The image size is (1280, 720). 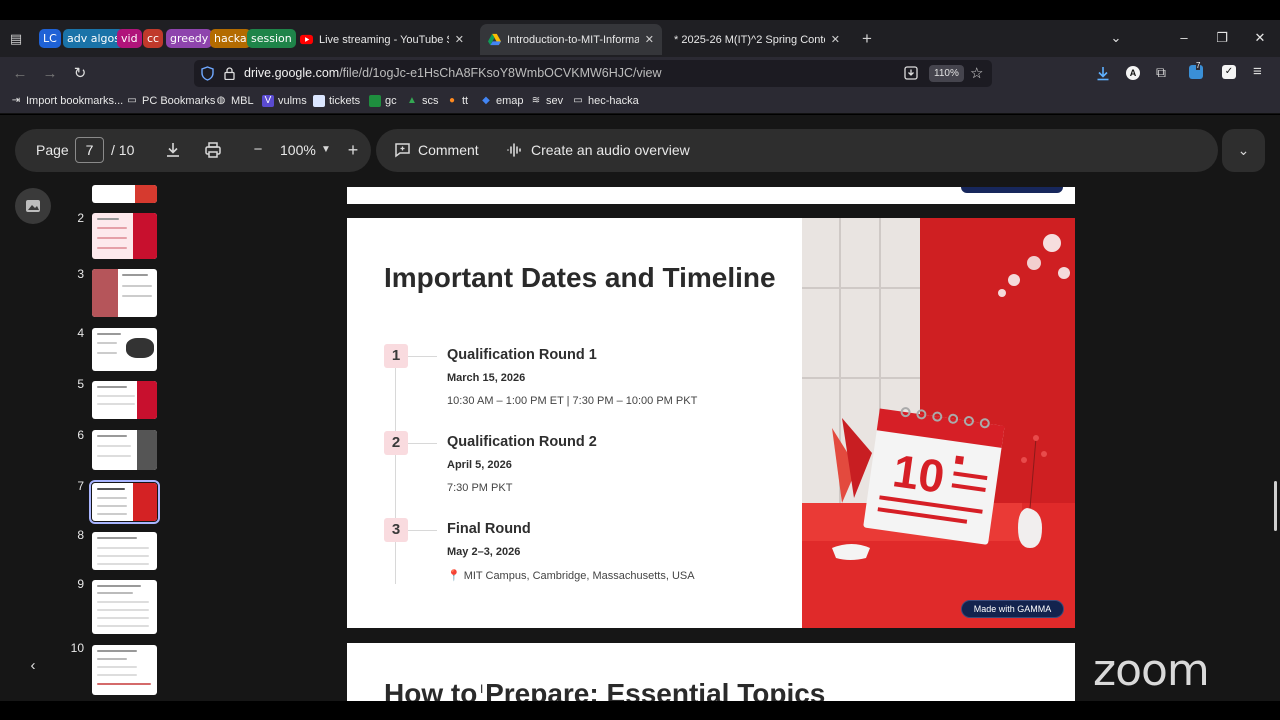 I want to click on bookmark-mbl: ◍ MBL, so click(x=234, y=101).